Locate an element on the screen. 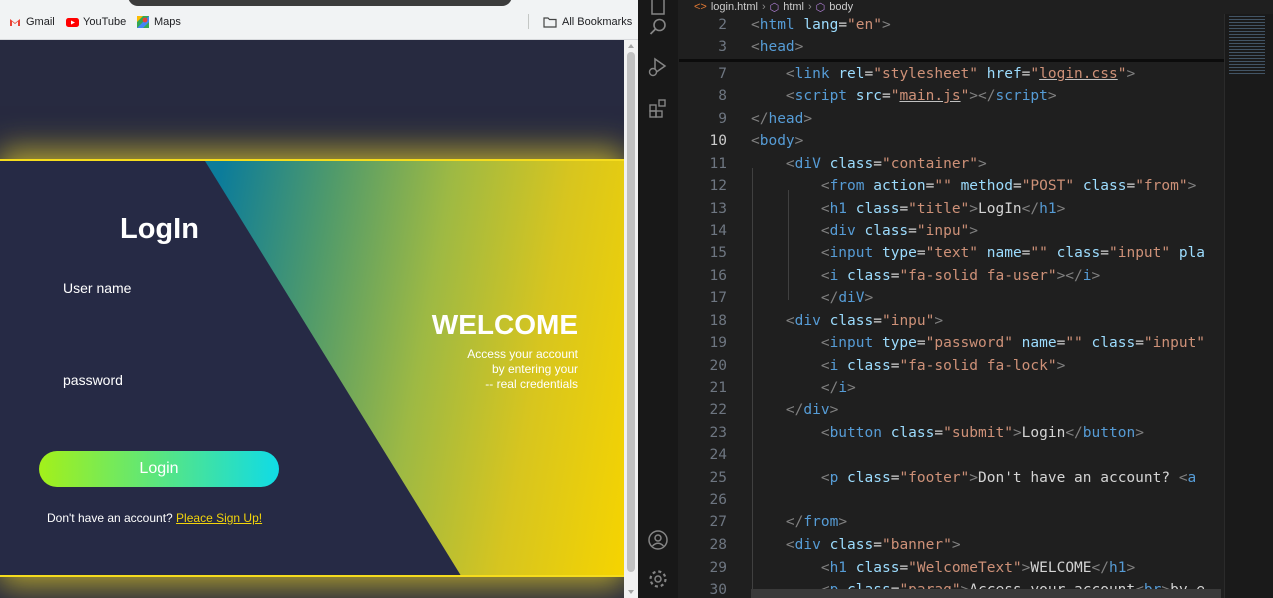  code-line: 13 <h1 class="title">LogIn</h1> is located at coordinates (951, 209).